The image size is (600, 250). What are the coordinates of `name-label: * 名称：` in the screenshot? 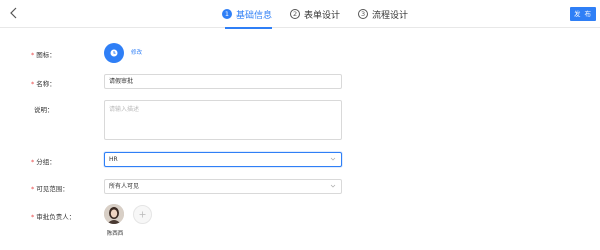 It's located at (43, 83).